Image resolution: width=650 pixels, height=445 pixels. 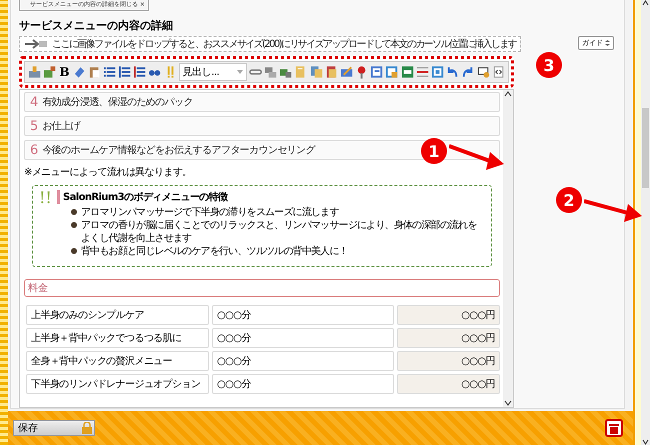 What do you see at coordinates (483, 72) in the screenshot?
I see `preview-icon` at bounding box center [483, 72].